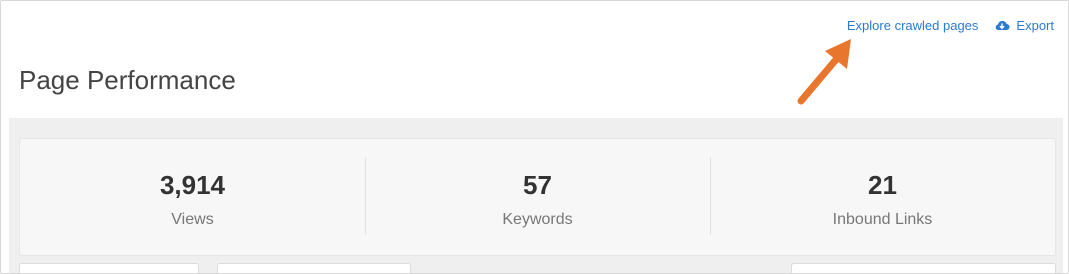 The height and width of the screenshot is (274, 1069). I want to click on secondary-card-left, so click(109, 268).